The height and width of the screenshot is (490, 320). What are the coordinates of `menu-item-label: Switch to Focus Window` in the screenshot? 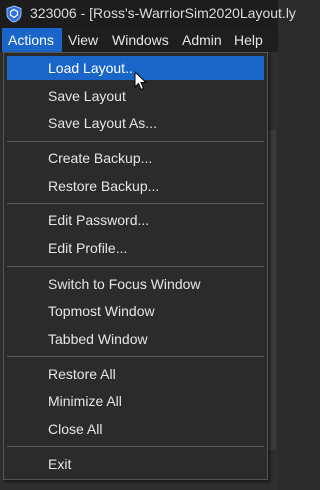 It's located at (124, 284).